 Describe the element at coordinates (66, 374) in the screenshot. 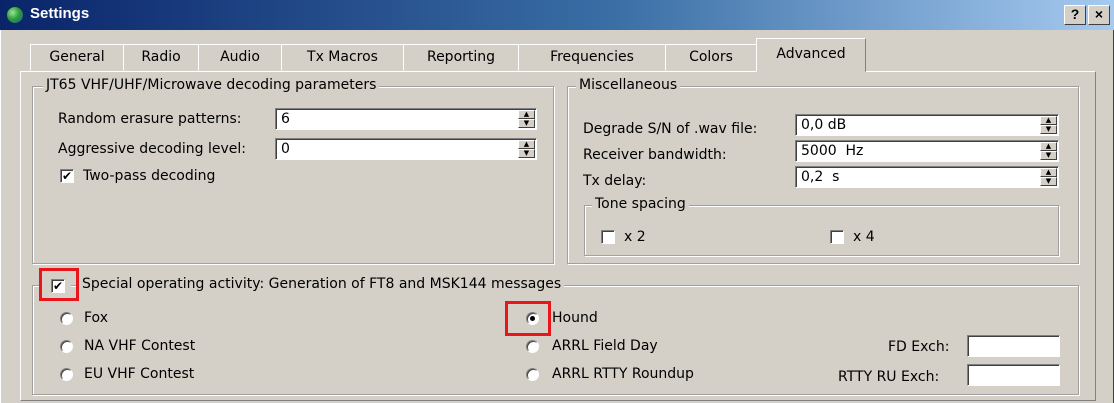

I see `radio-eu-vhf-contest` at that location.